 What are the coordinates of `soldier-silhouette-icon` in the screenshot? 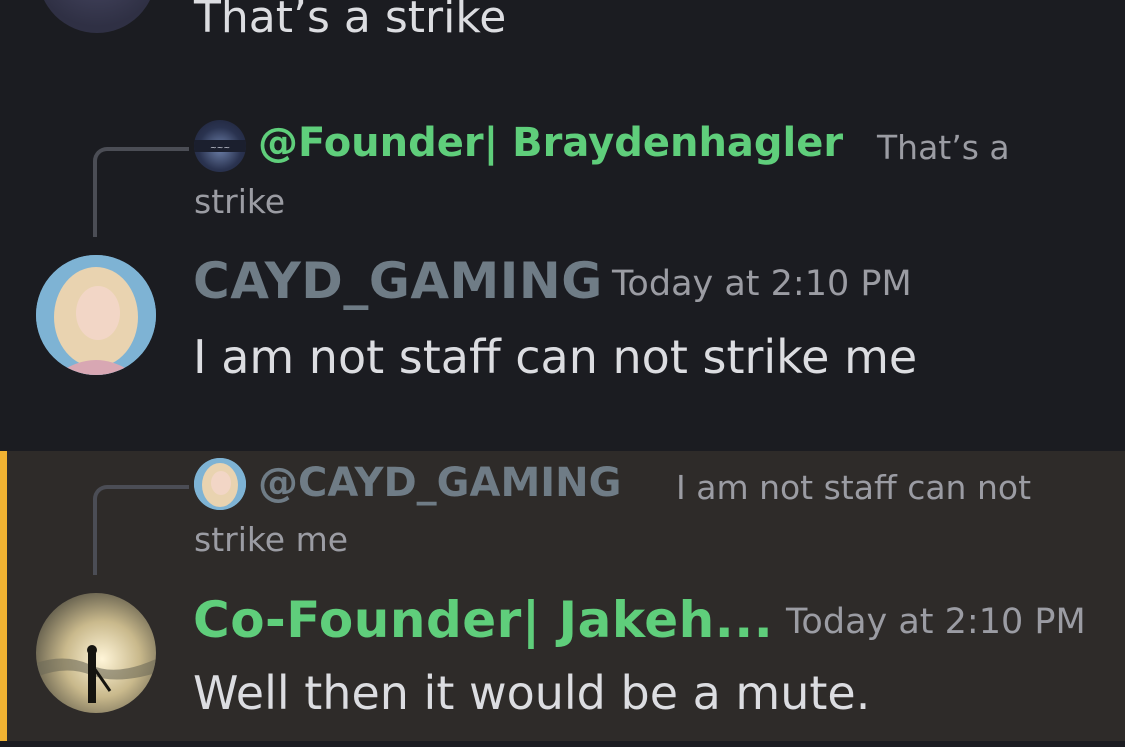 It's located at (96, 653).